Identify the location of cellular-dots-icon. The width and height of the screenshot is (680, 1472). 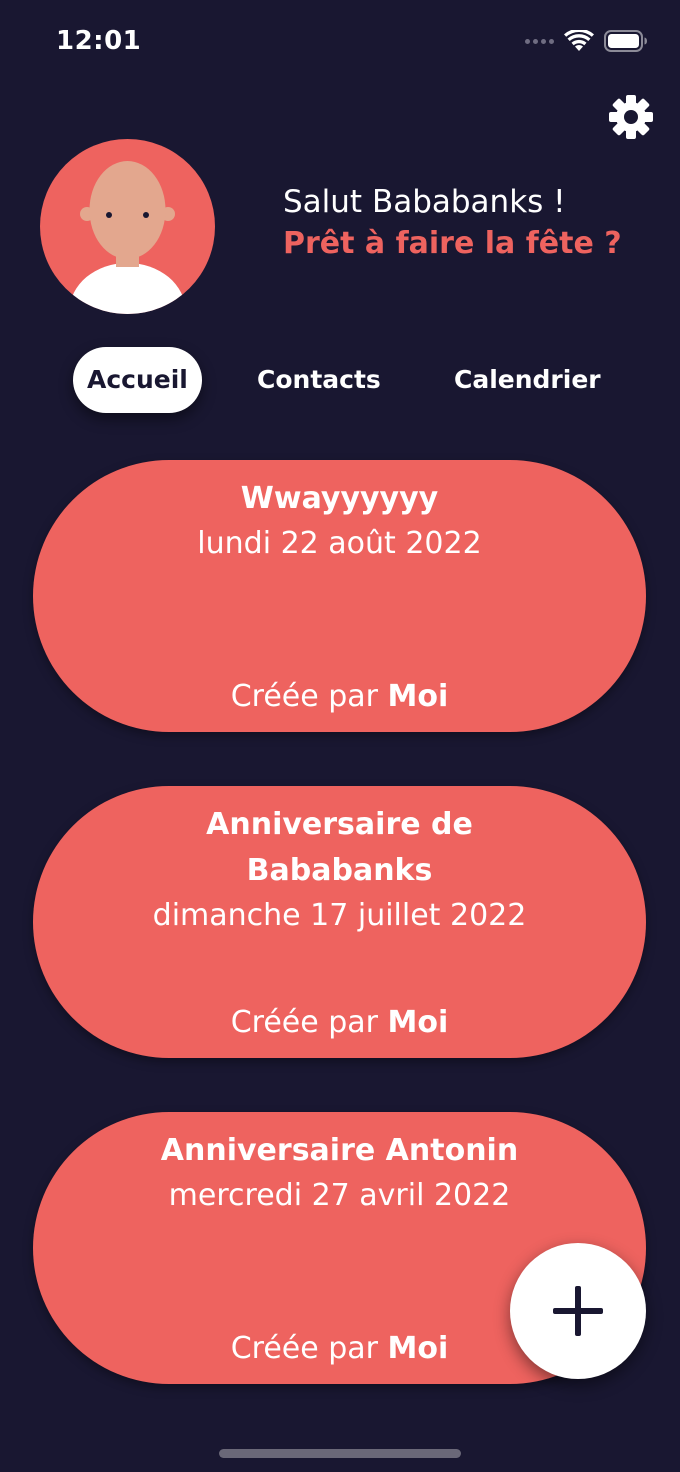
(539, 41).